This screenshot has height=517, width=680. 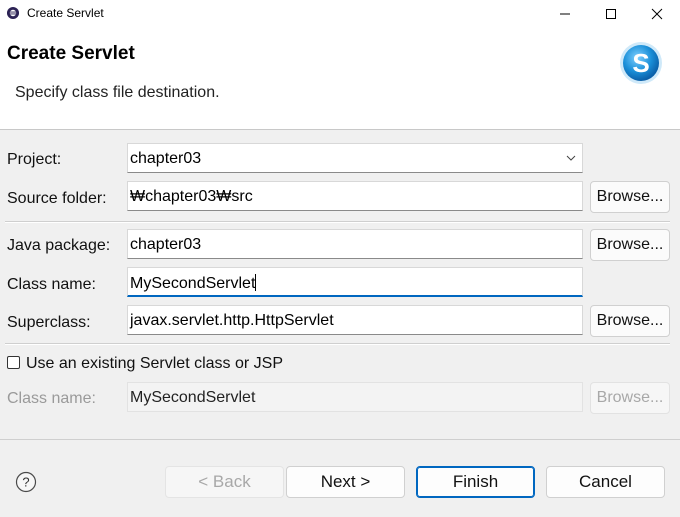 I want to click on class-name-label: Class name:, so click(x=51, y=284).